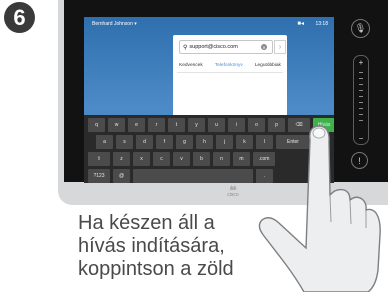 The image size is (388, 292). What do you see at coordinates (233, 195) in the screenshot?
I see `cisco-logo-text: cisco` at bounding box center [233, 195].